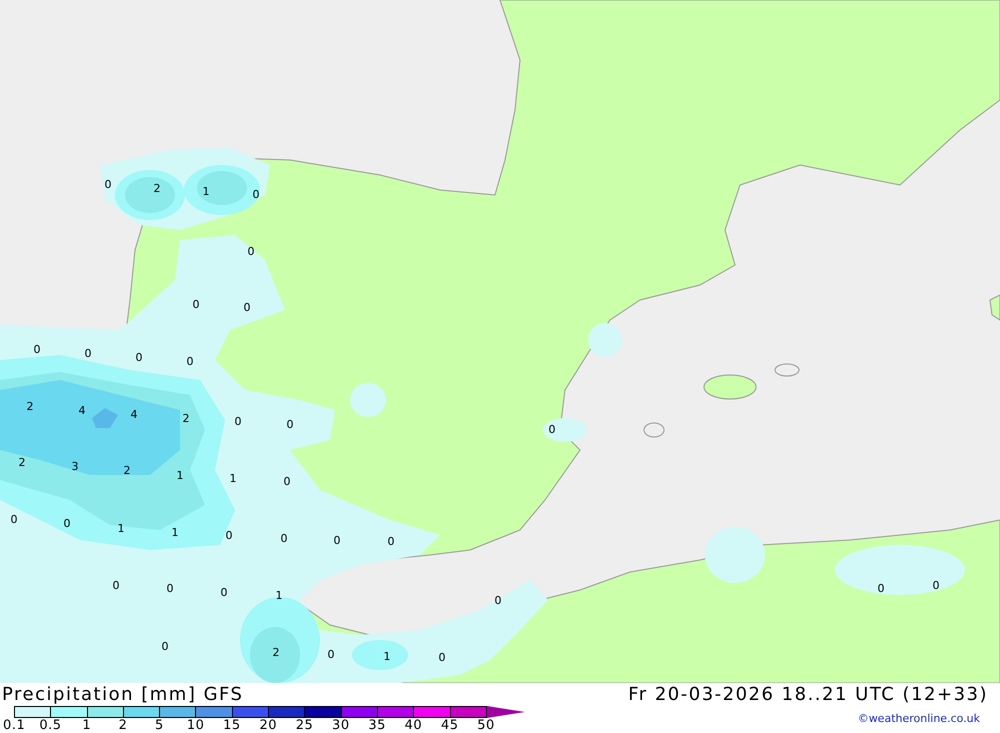  What do you see at coordinates (341, 725) in the screenshot?
I see `legend-label: 30` at bounding box center [341, 725].